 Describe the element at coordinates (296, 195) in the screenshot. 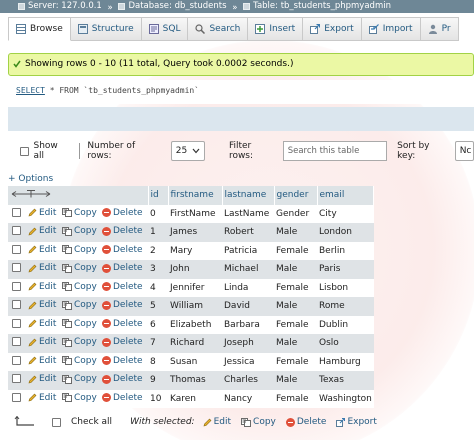

I see `column-header-gender: gender` at that location.